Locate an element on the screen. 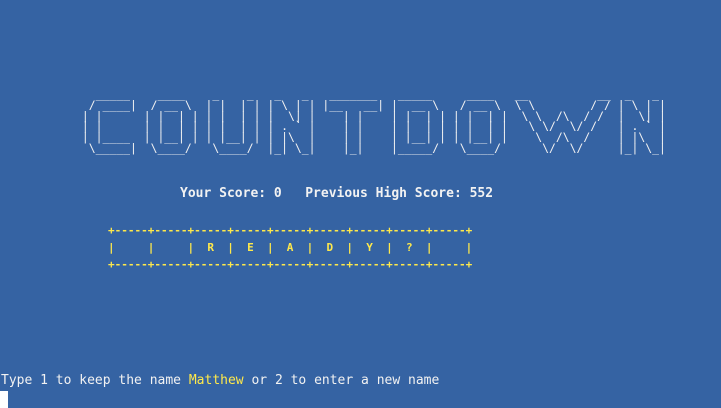 The image size is (721, 408). board-letter-row: | | | R | E | A | D | Y | ? | | is located at coordinates (290, 247).